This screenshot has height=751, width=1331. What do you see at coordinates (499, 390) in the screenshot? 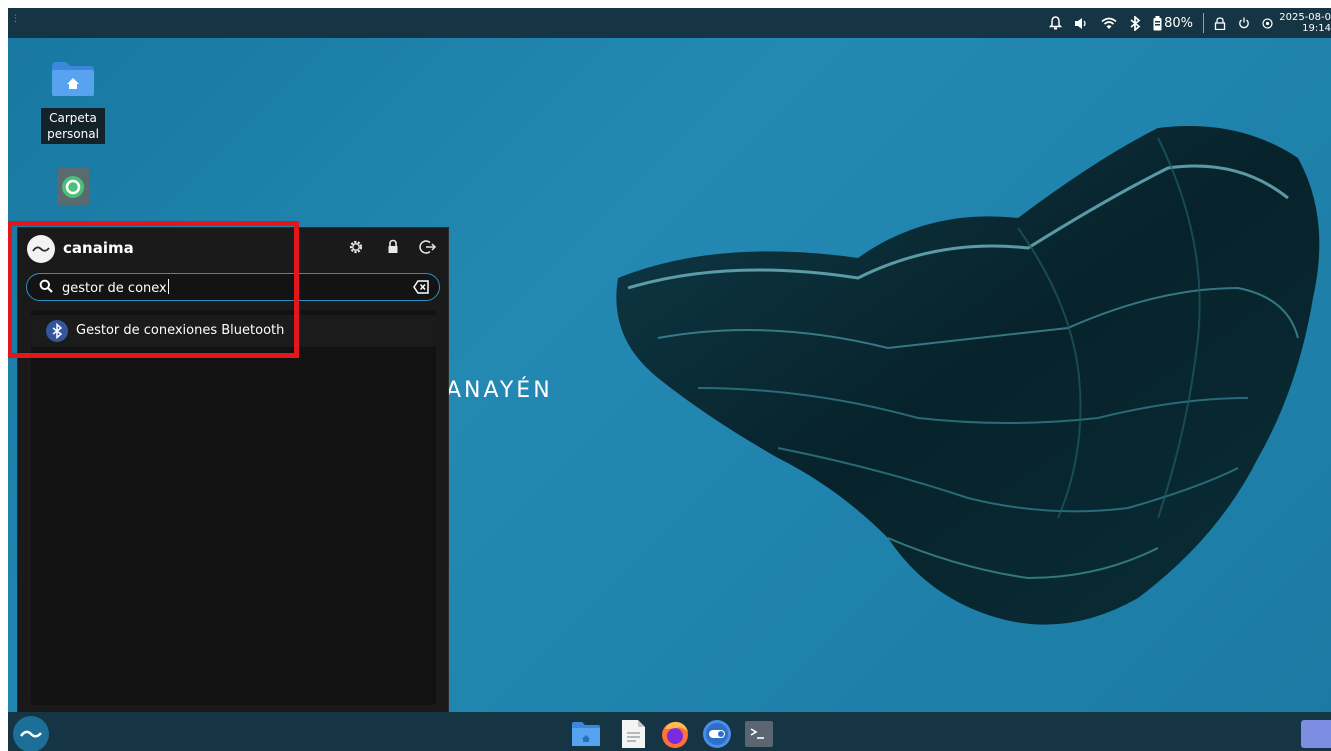
I see `wallpaper-text: ANAYÉN` at bounding box center [499, 390].